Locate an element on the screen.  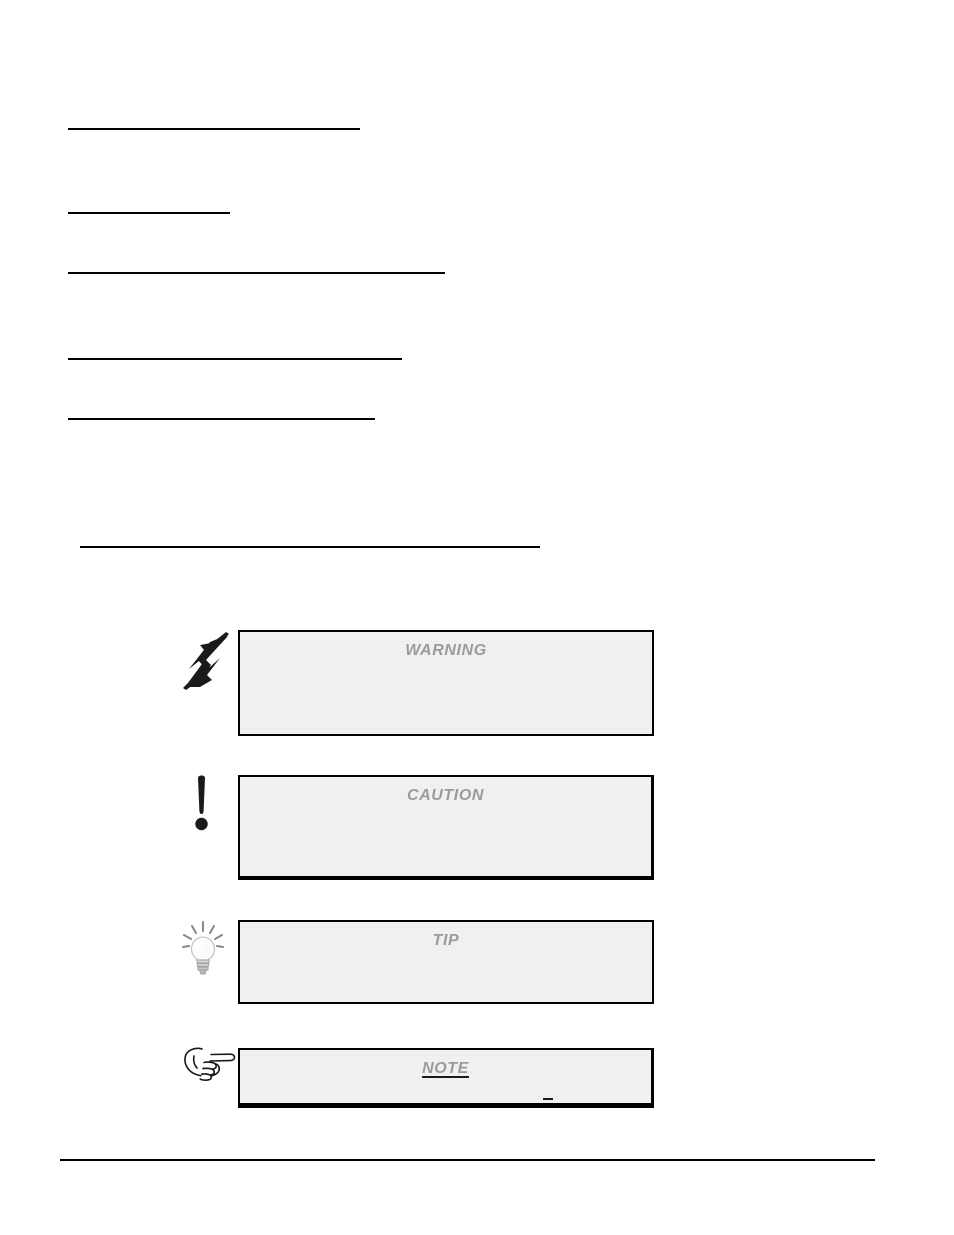
footer-rule is located at coordinates (467, 1160).